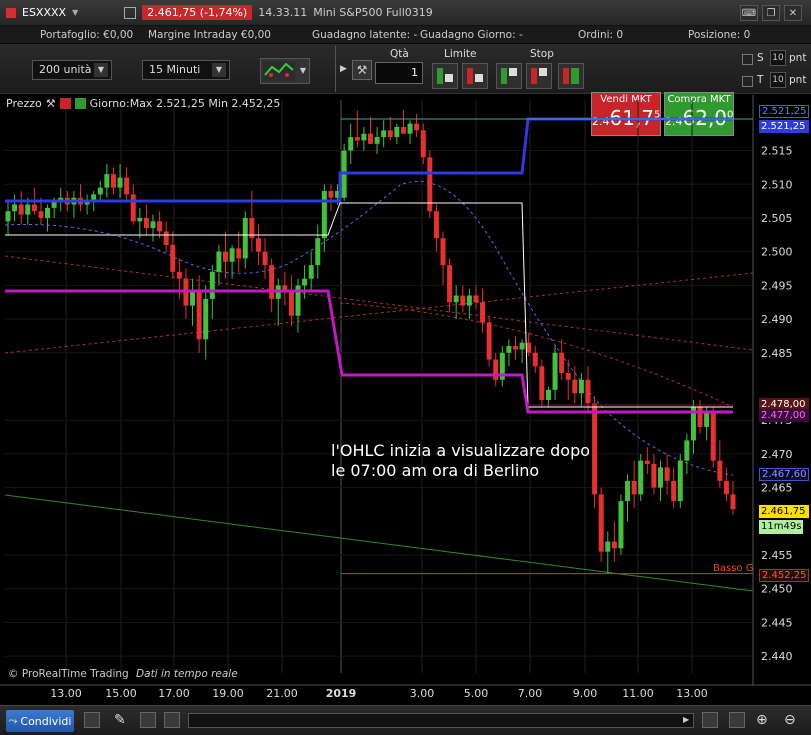 The width and height of the screenshot is (811, 735). What do you see at coordinates (790, 720) in the screenshot?
I see `zoom-out-icon: ⊖` at bounding box center [790, 720].